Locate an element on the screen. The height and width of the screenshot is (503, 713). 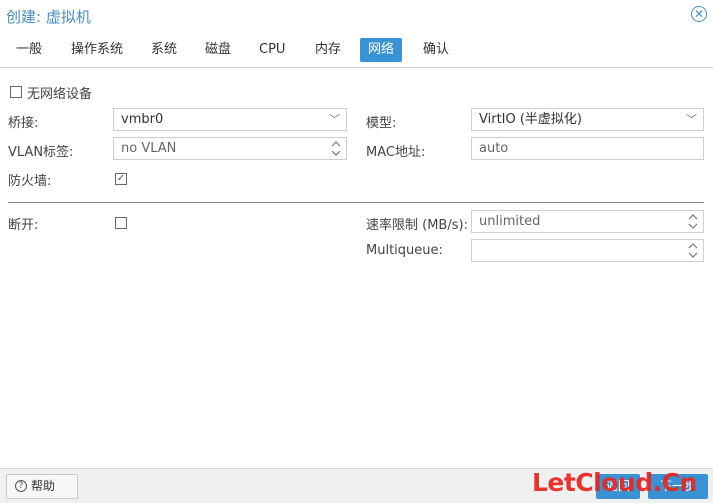
help-label: 帮助 is located at coordinates (43, 486).